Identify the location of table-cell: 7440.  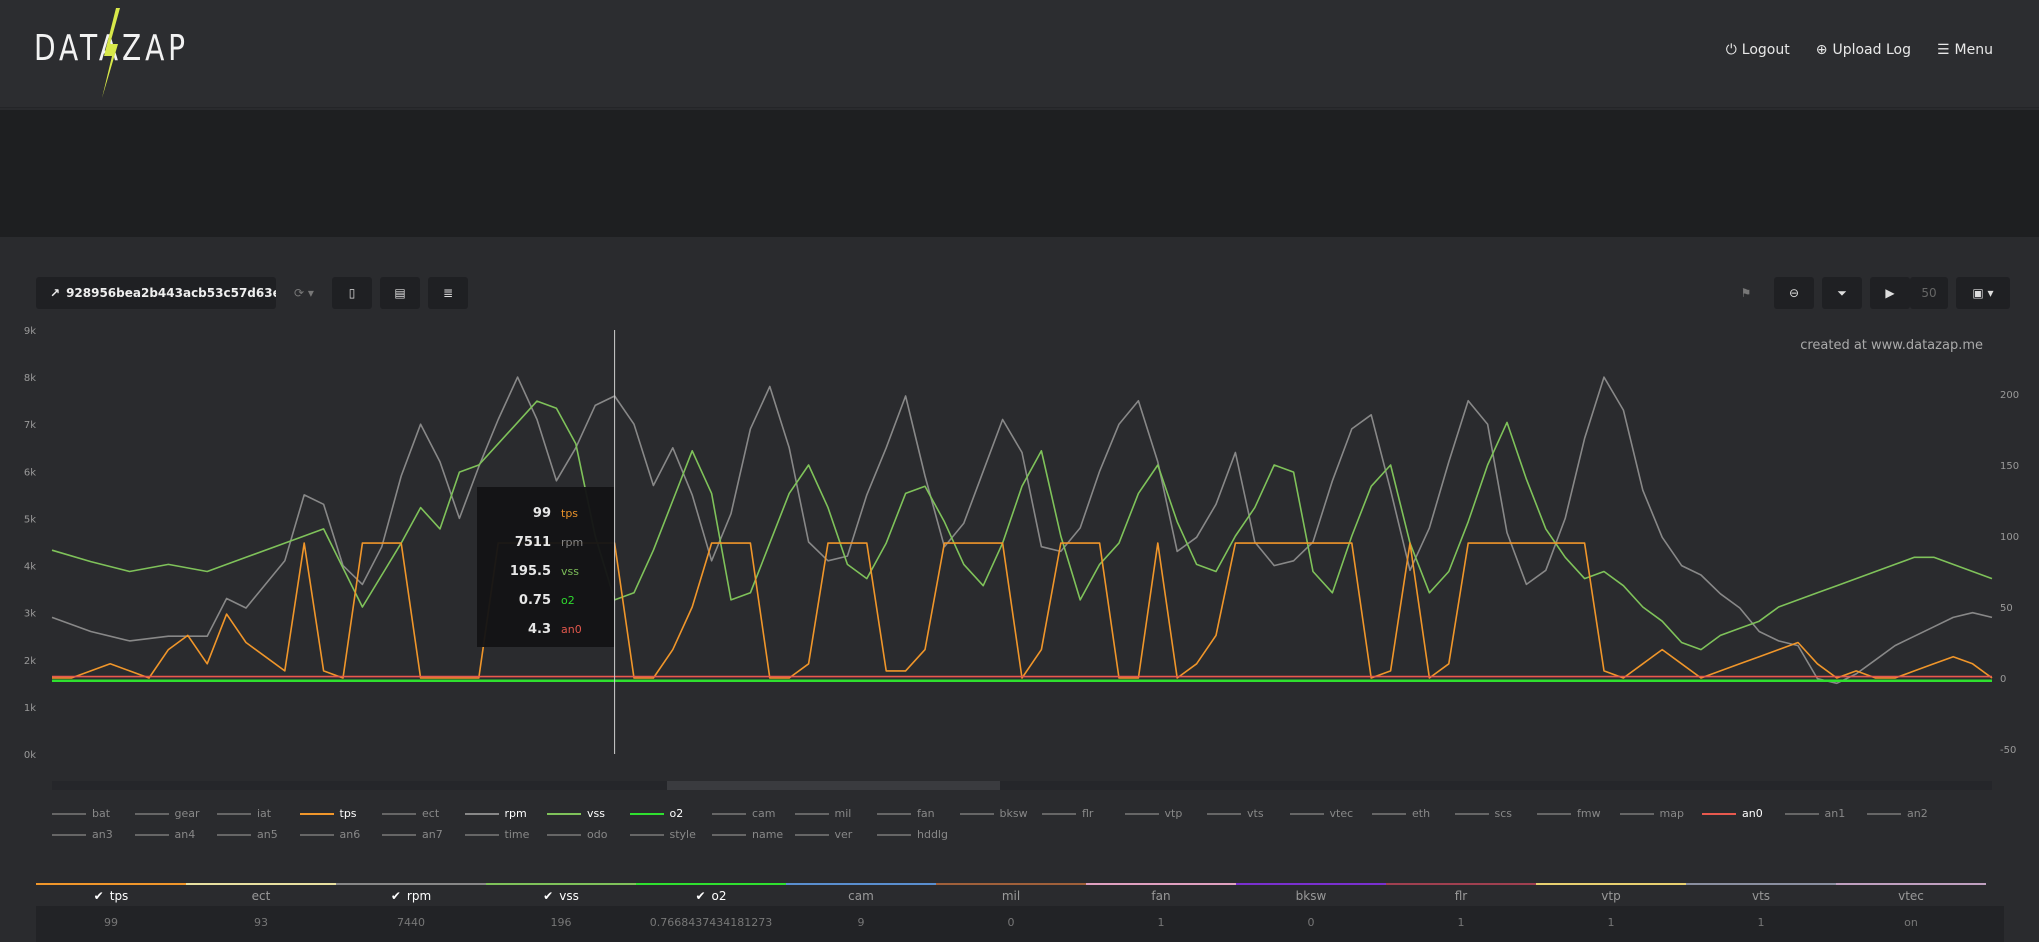
(411, 922).